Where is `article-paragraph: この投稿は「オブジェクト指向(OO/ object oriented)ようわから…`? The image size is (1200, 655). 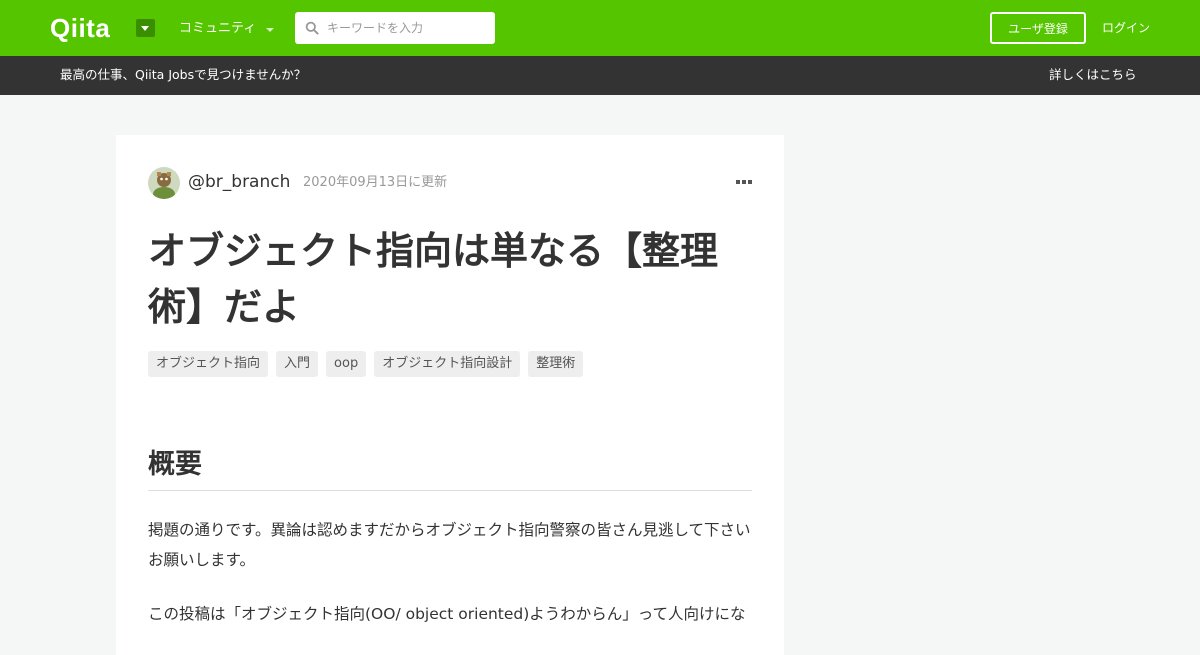
article-paragraph: この投稿は「オブジェクト指向(OO/ object oriented)ようわから… is located at coordinates (447, 614).